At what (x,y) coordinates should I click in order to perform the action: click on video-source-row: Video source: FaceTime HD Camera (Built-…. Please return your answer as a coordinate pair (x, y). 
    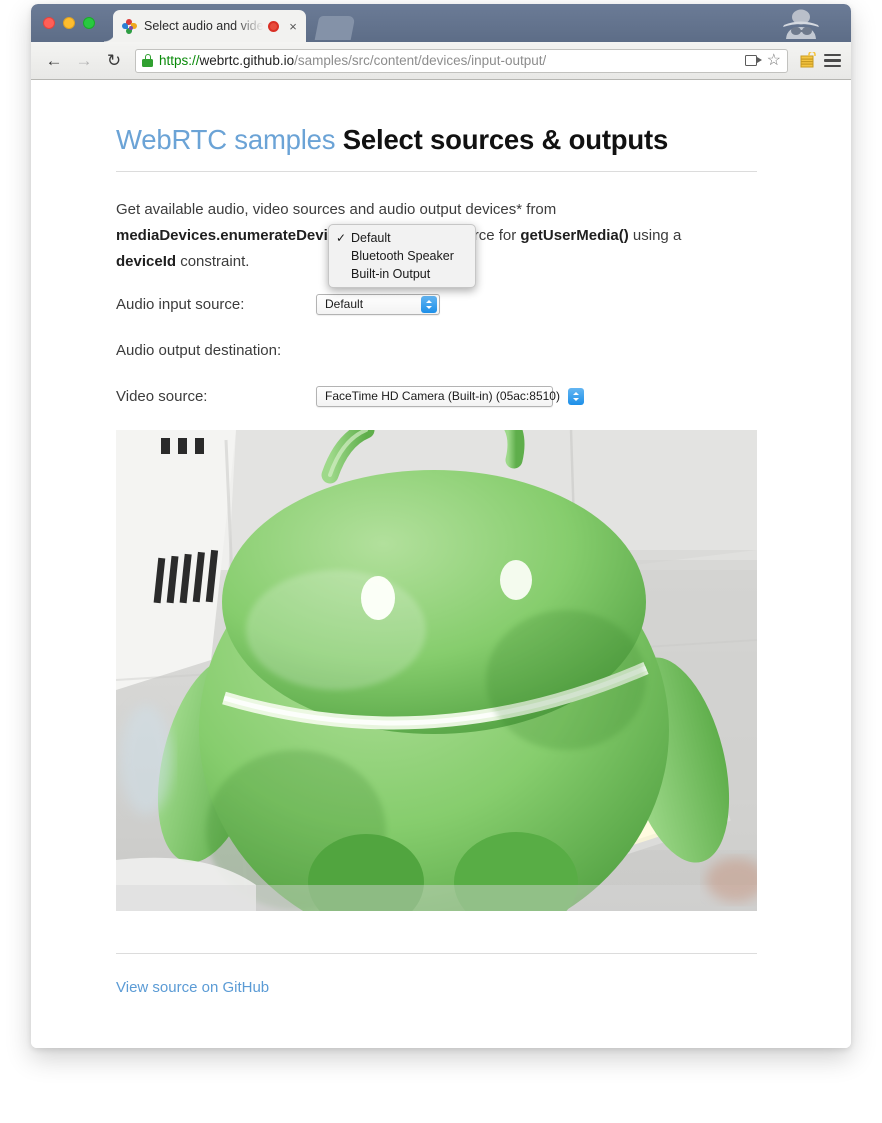
    Looking at the image, I should click on (436, 396).